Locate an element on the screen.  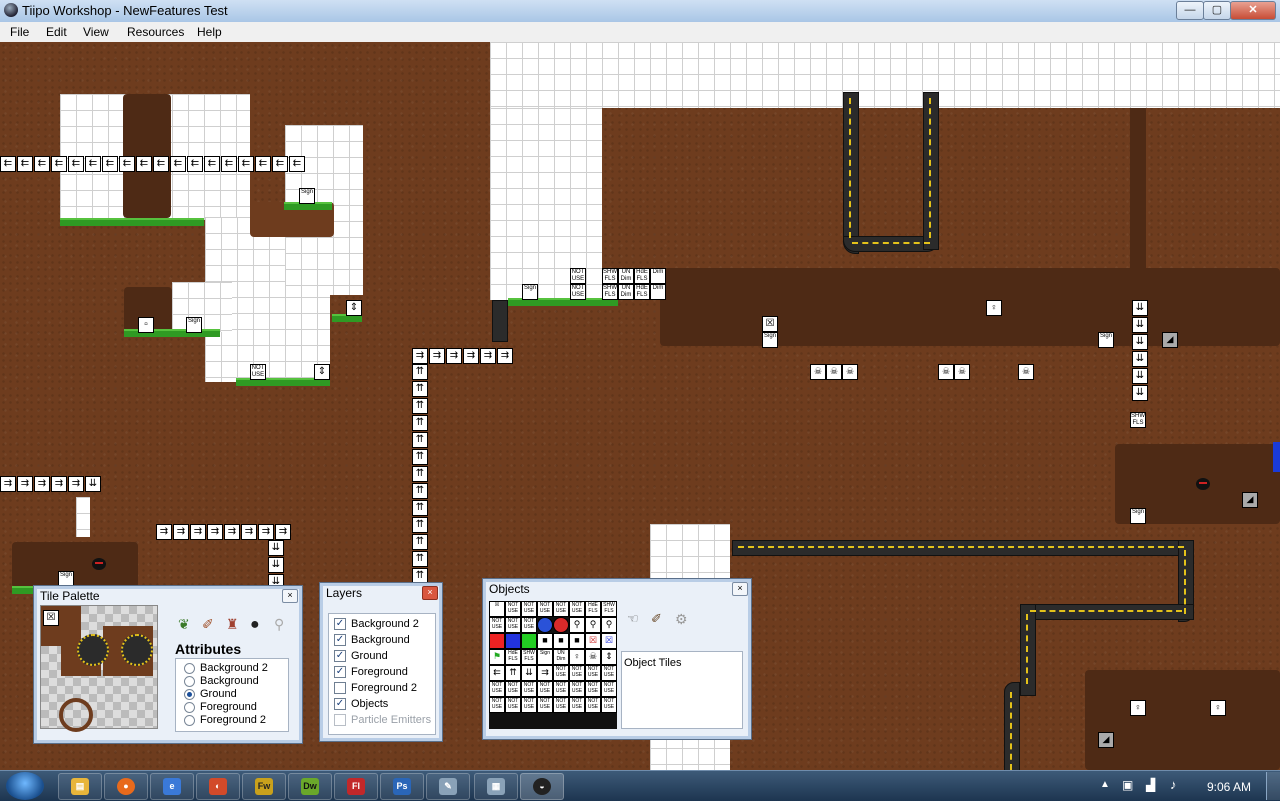
radio-foreground-2: Foreground 2 is located at coordinates (225, 720).